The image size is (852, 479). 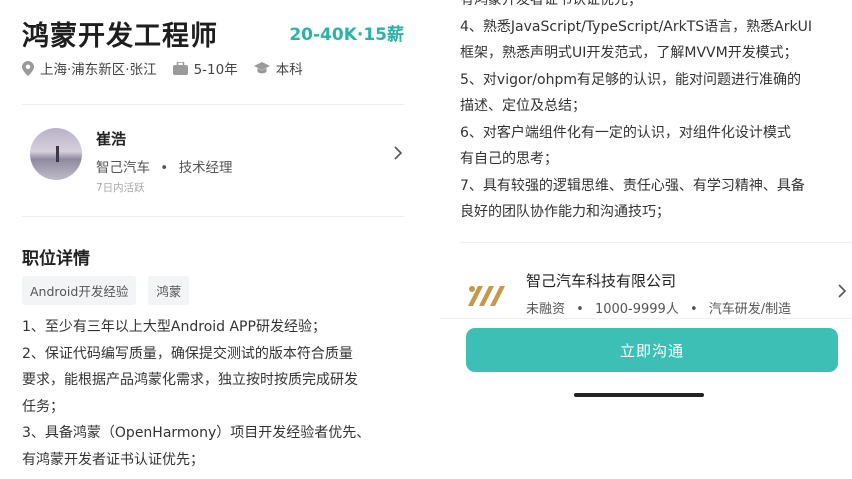 I want to click on avatar, so click(x=56, y=154).